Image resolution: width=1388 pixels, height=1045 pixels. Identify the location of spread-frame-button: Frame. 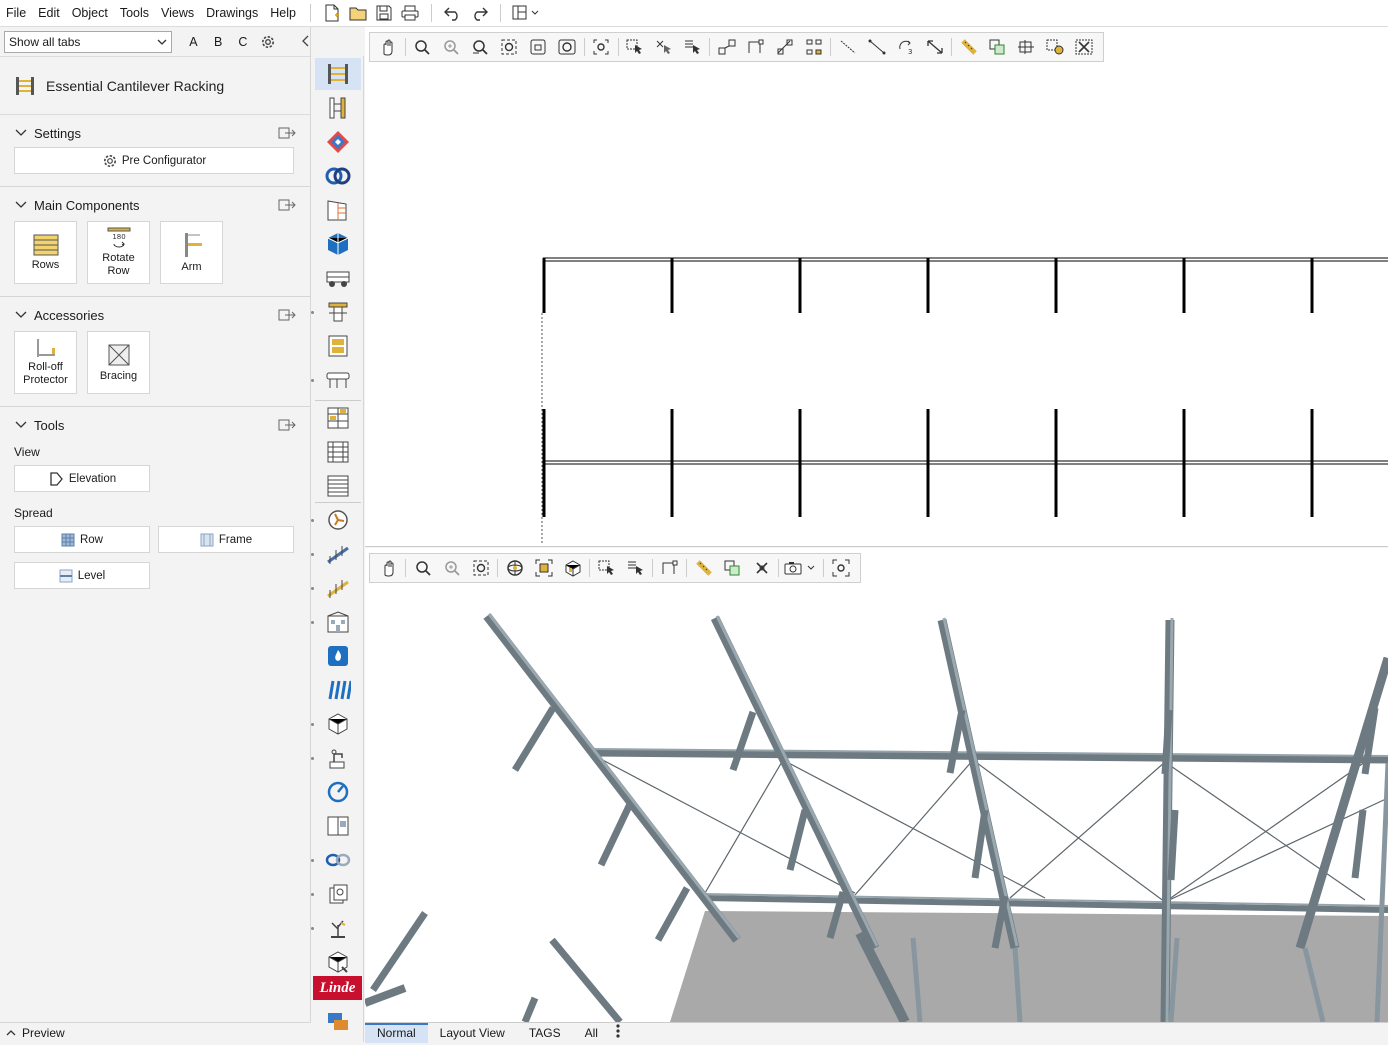
(226, 539).